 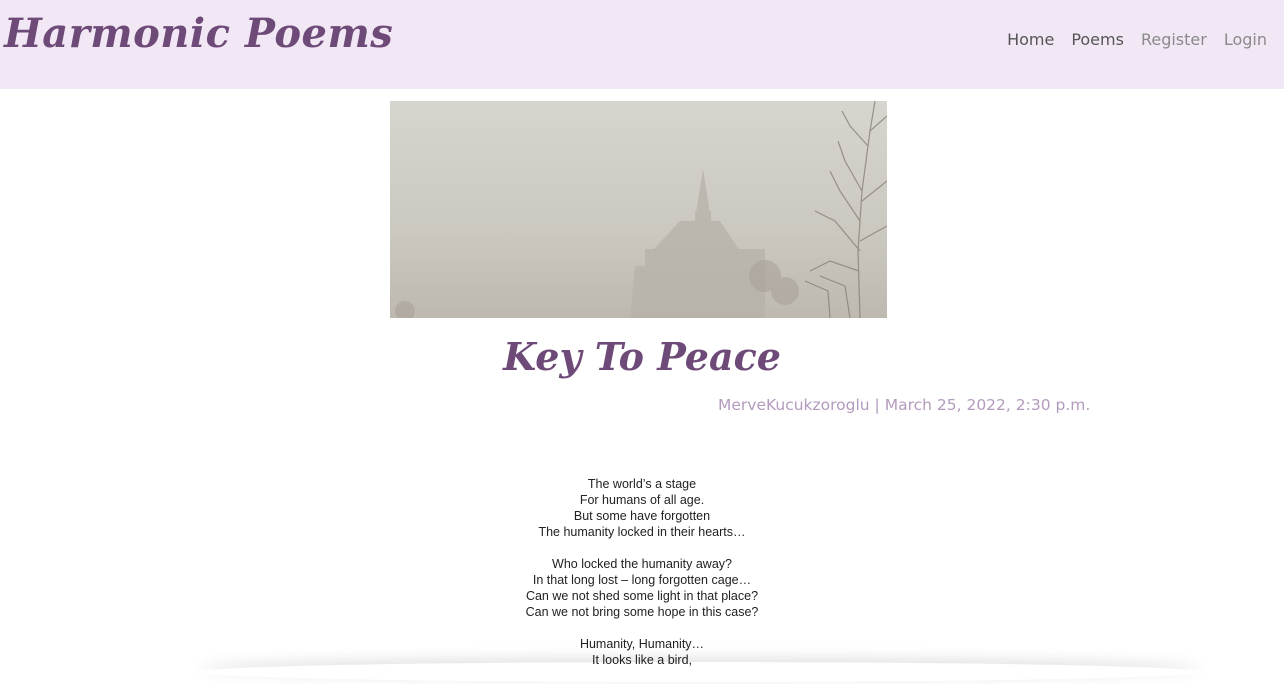 I want to click on poem-cover-image, so click(x=638, y=209).